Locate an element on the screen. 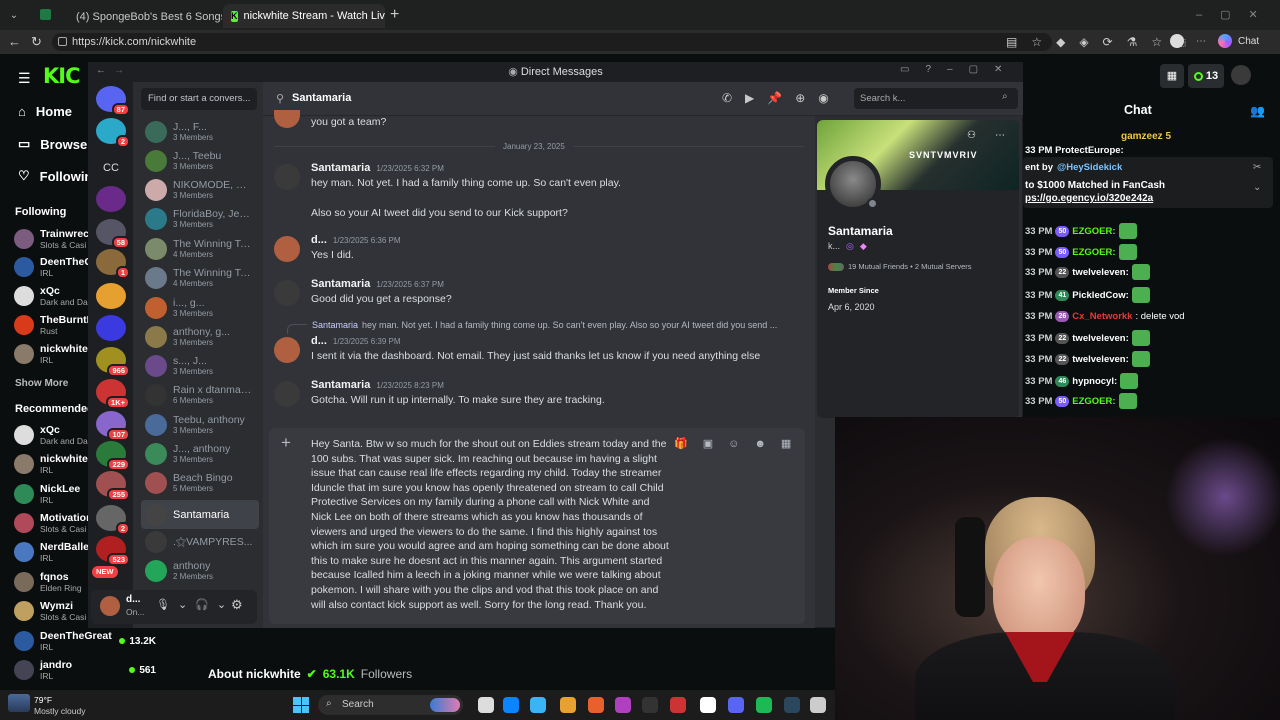 Image resolution: width=1280 pixels, height=720 pixels. chat-username: hypnocyl: is located at coordinates (1094, 381).